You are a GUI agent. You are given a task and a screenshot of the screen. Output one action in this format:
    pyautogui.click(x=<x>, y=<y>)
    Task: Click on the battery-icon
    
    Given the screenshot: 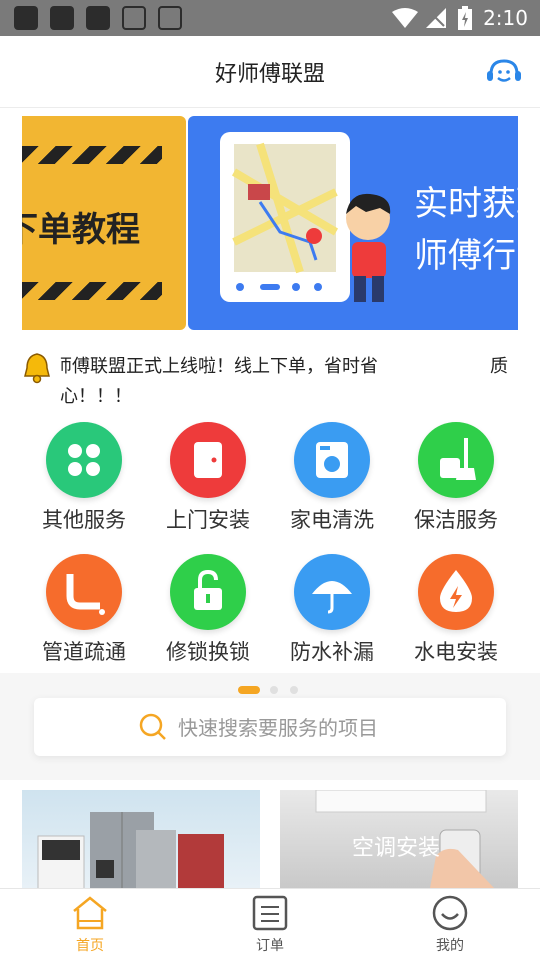 What is the action you would take?
    pyautogui.click(x=465, y=18)
    